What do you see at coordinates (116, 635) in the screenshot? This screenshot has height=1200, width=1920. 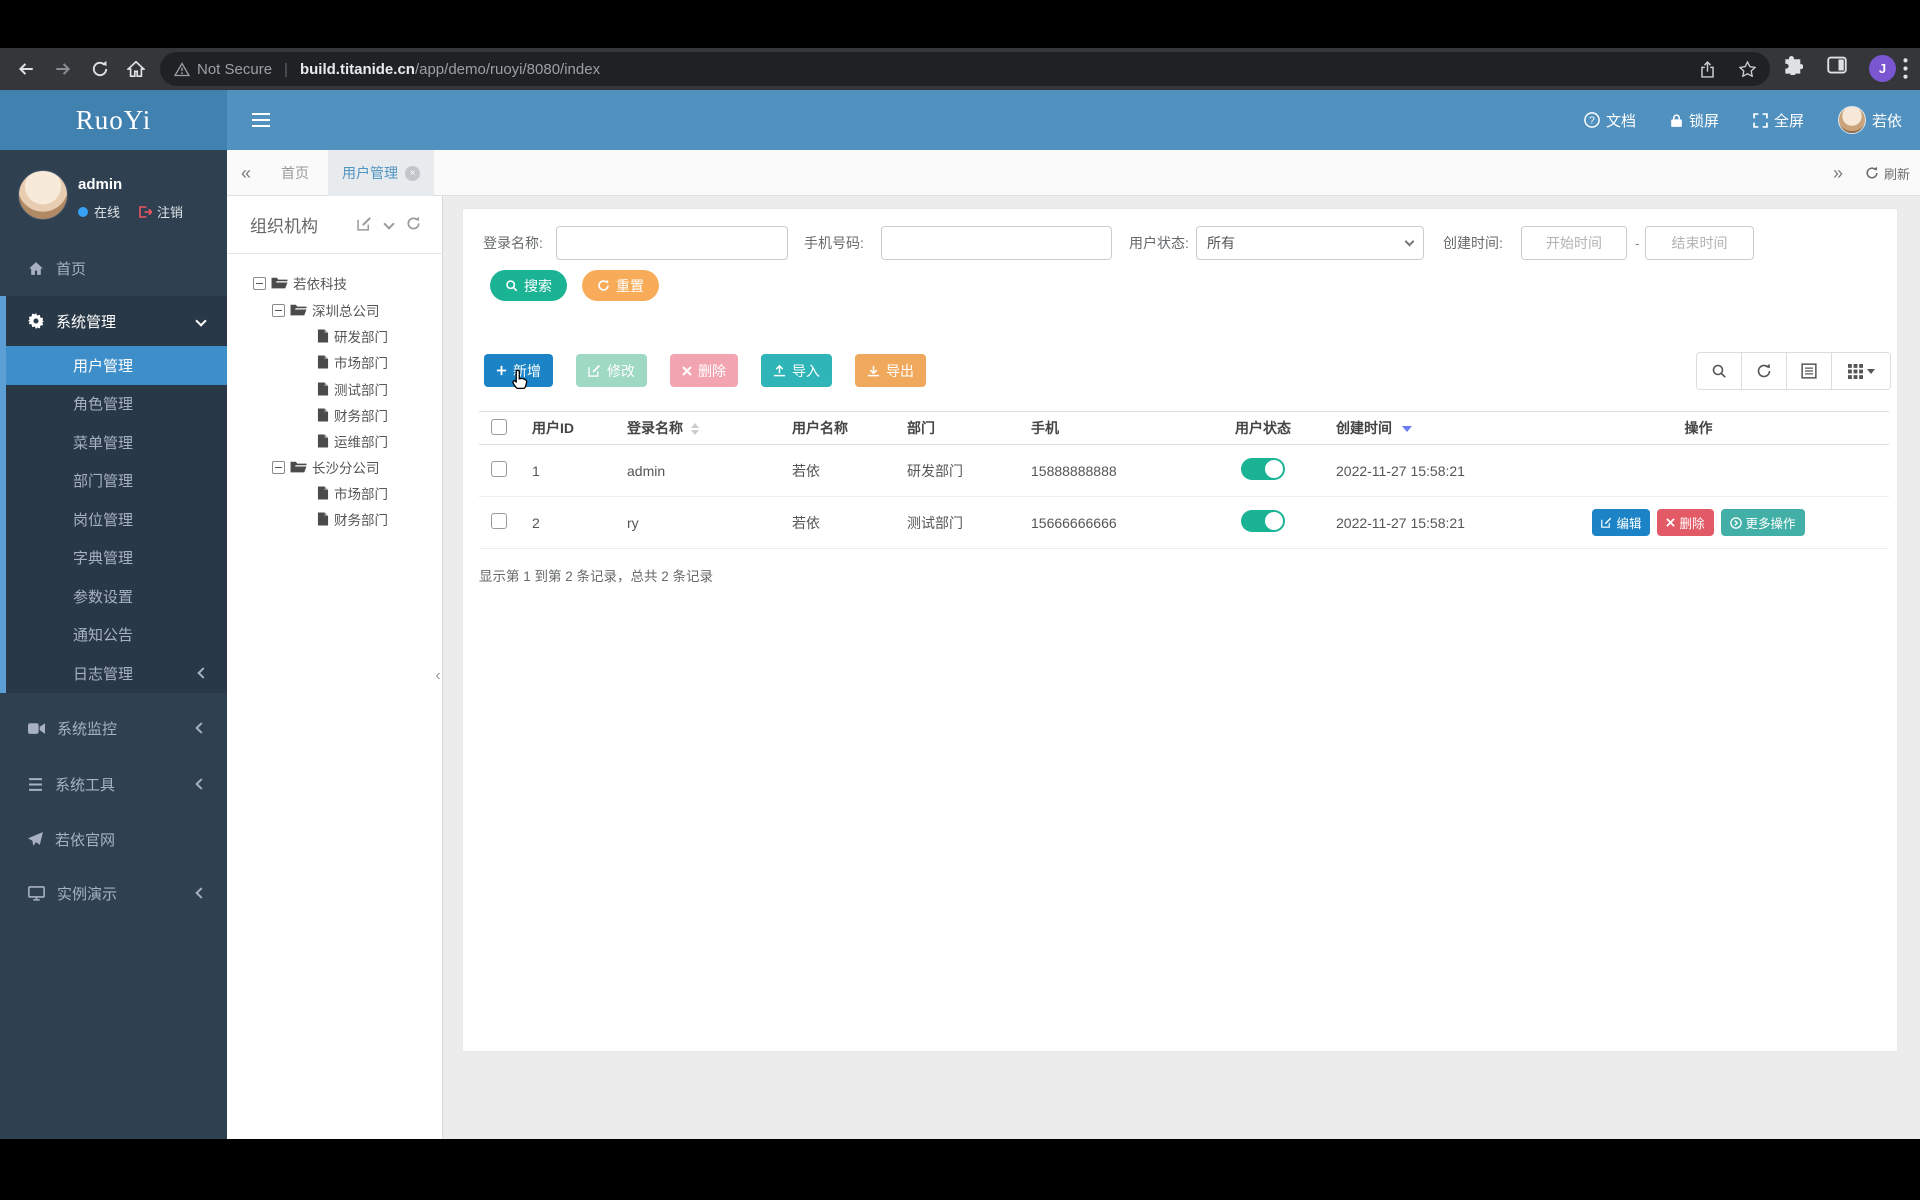 I see `sidebar-item-notice: 通知公告` at bounding box center [116, 635].